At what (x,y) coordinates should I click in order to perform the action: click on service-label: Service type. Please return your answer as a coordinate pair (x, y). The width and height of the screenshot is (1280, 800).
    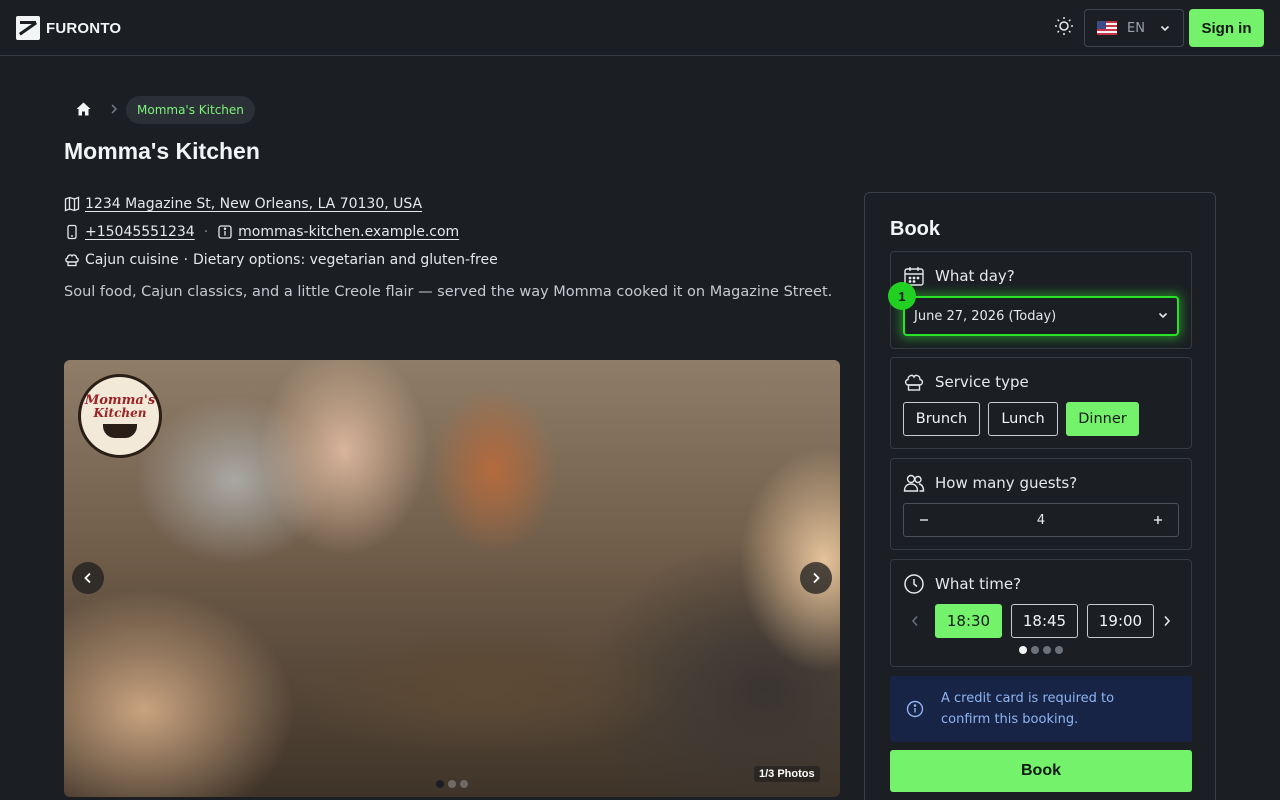
    Looking at the image, I should click on (982, 382).